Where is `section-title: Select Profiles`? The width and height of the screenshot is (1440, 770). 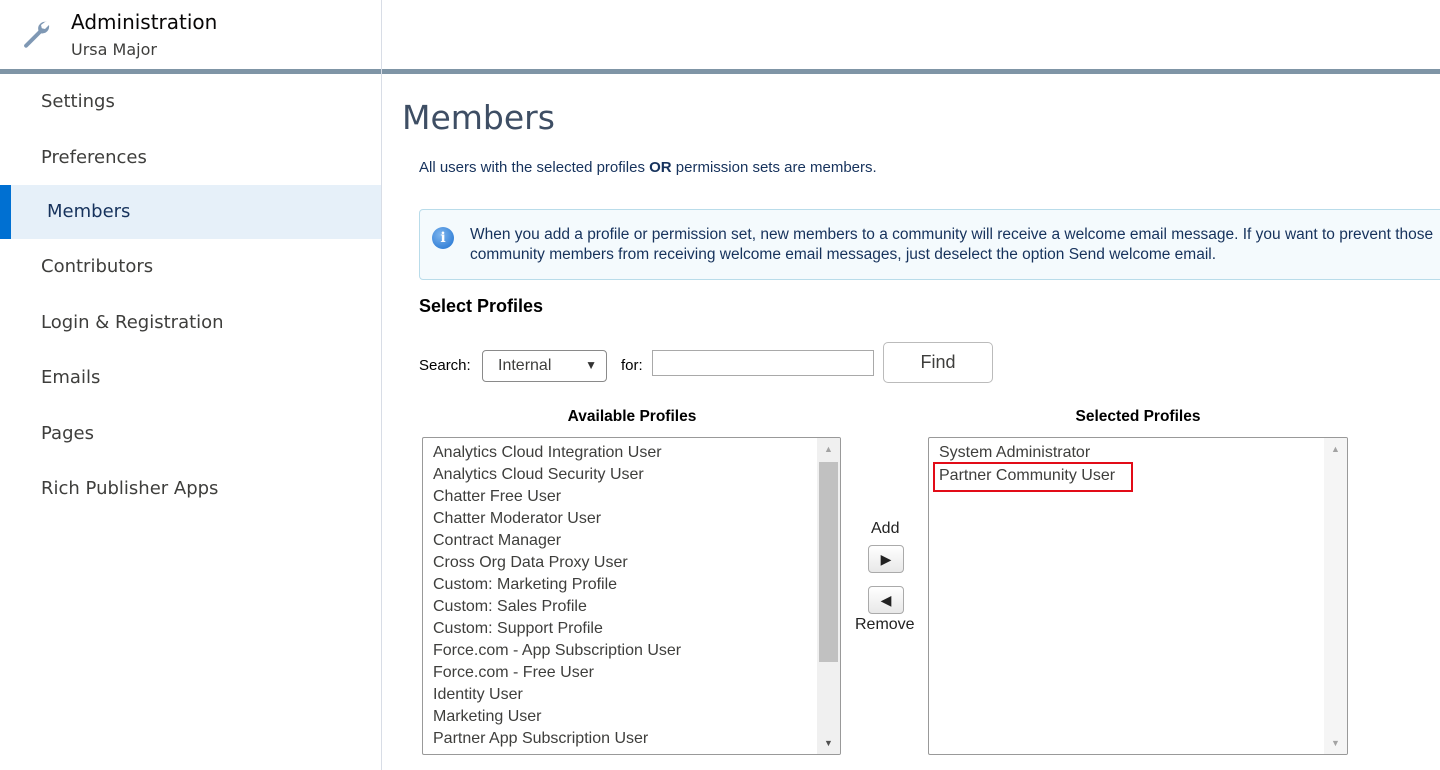 section-title: Select Profiles is located at coordinates (481, 306).